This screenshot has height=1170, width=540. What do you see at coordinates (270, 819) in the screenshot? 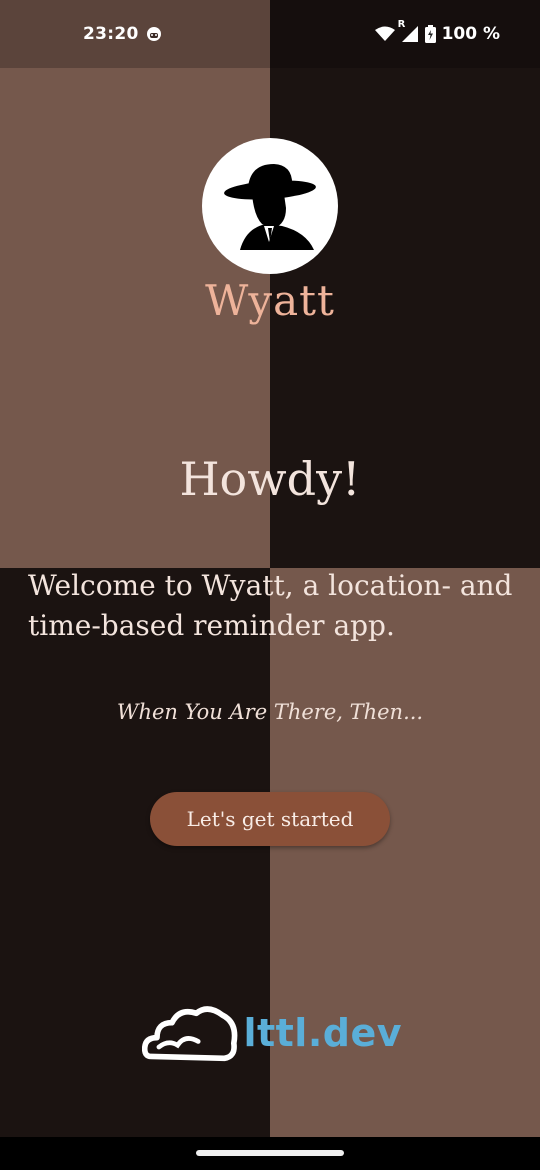
I see `get-started-button: Let's get started` at bounding box center [270, 819].